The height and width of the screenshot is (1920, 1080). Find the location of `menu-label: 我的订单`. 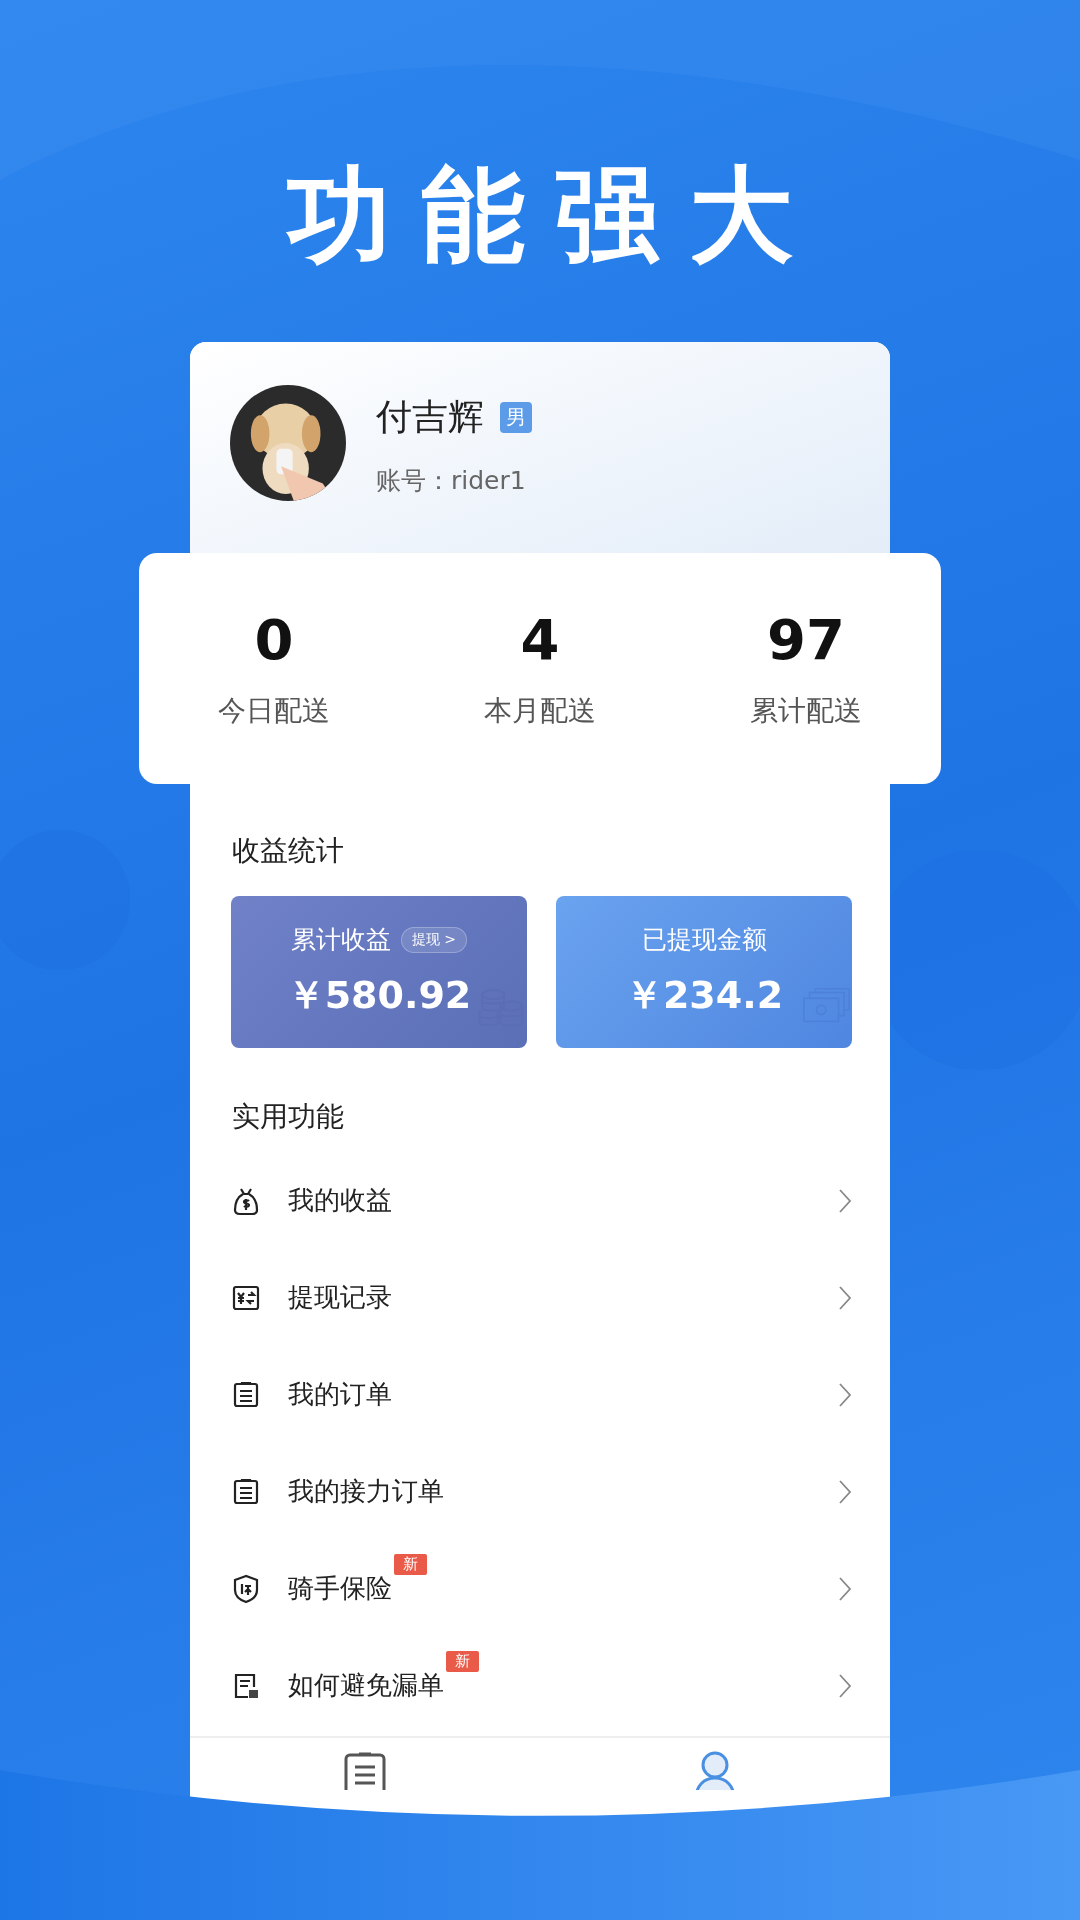

menu-label: 我的订单 is located at coordinates (340, 1394).